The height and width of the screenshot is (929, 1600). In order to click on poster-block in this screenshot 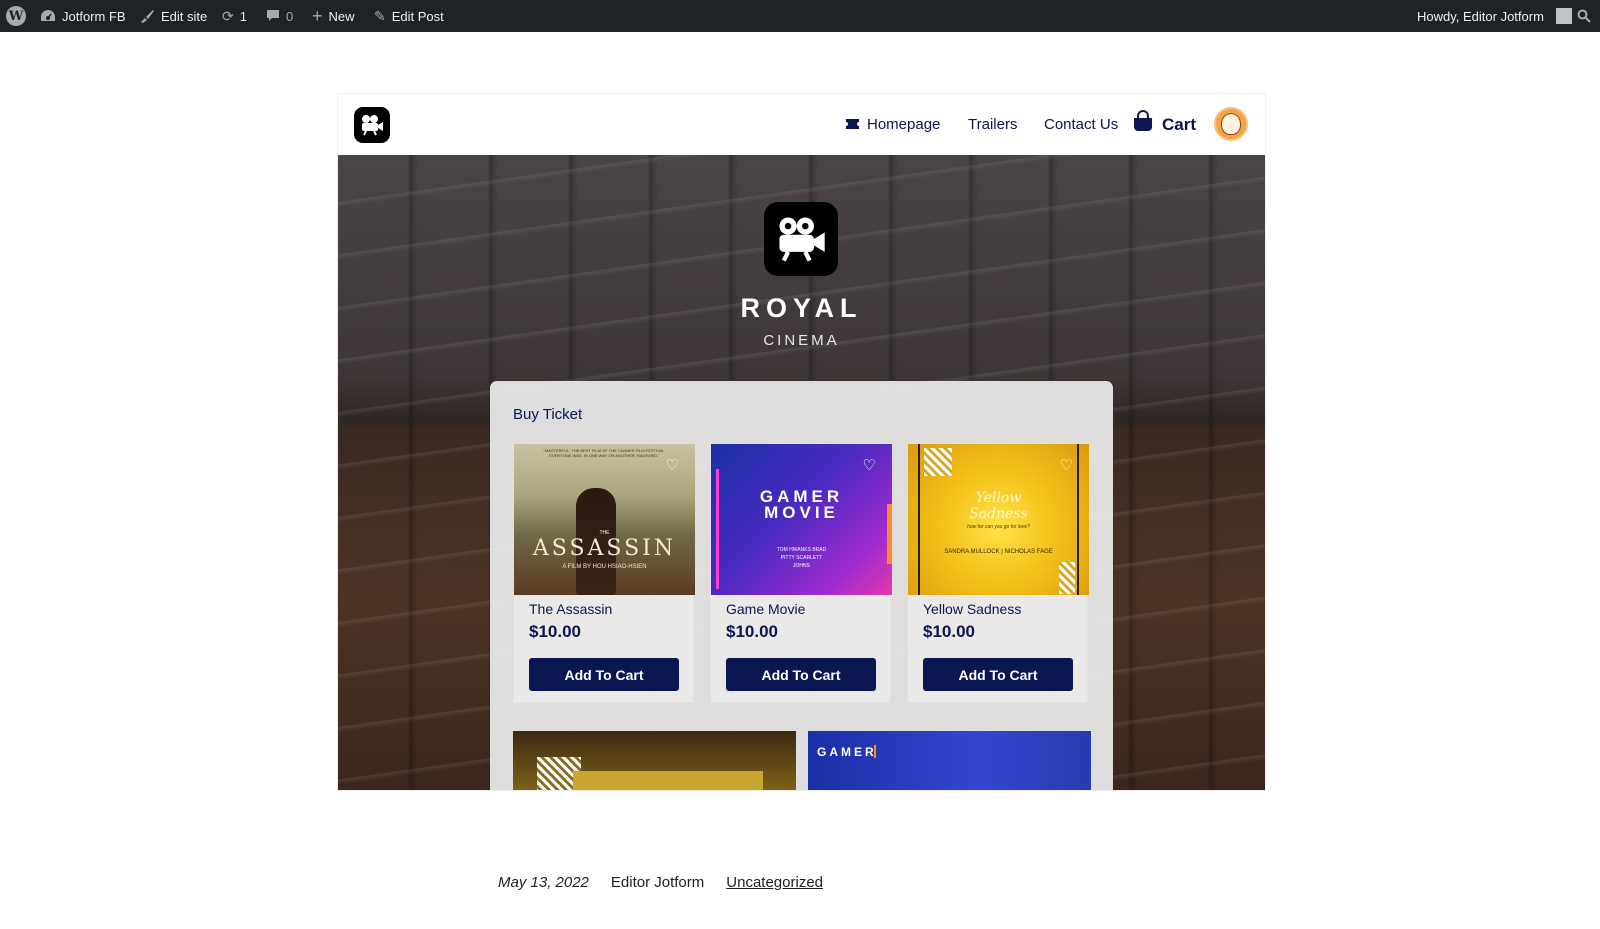, I will do `click(668, 780)`.